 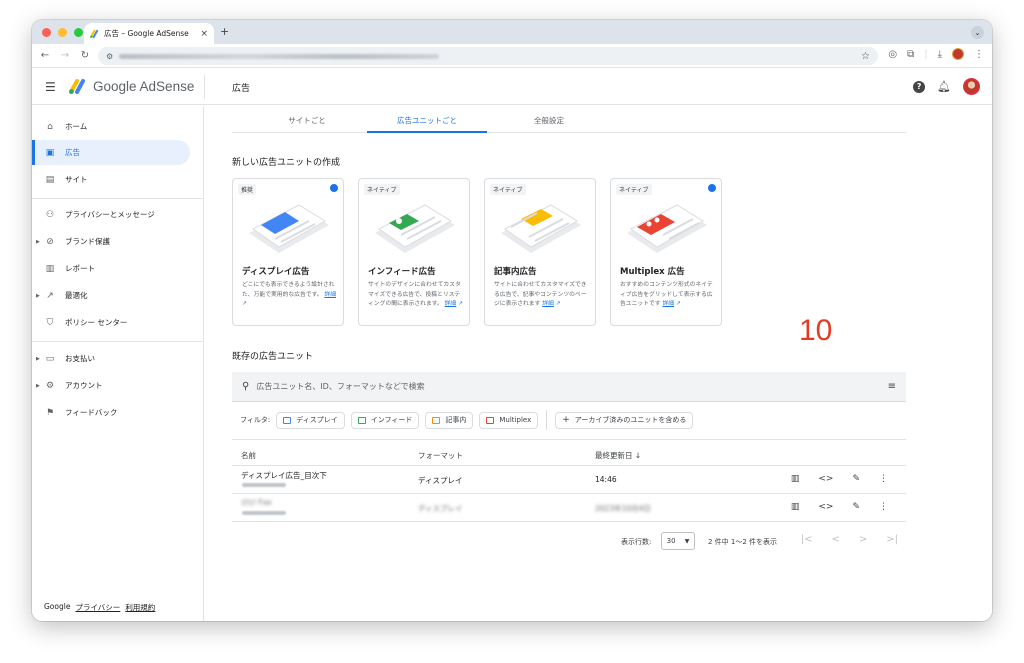 I want to click on next-page-icon: >, so click(x=863, y=539).